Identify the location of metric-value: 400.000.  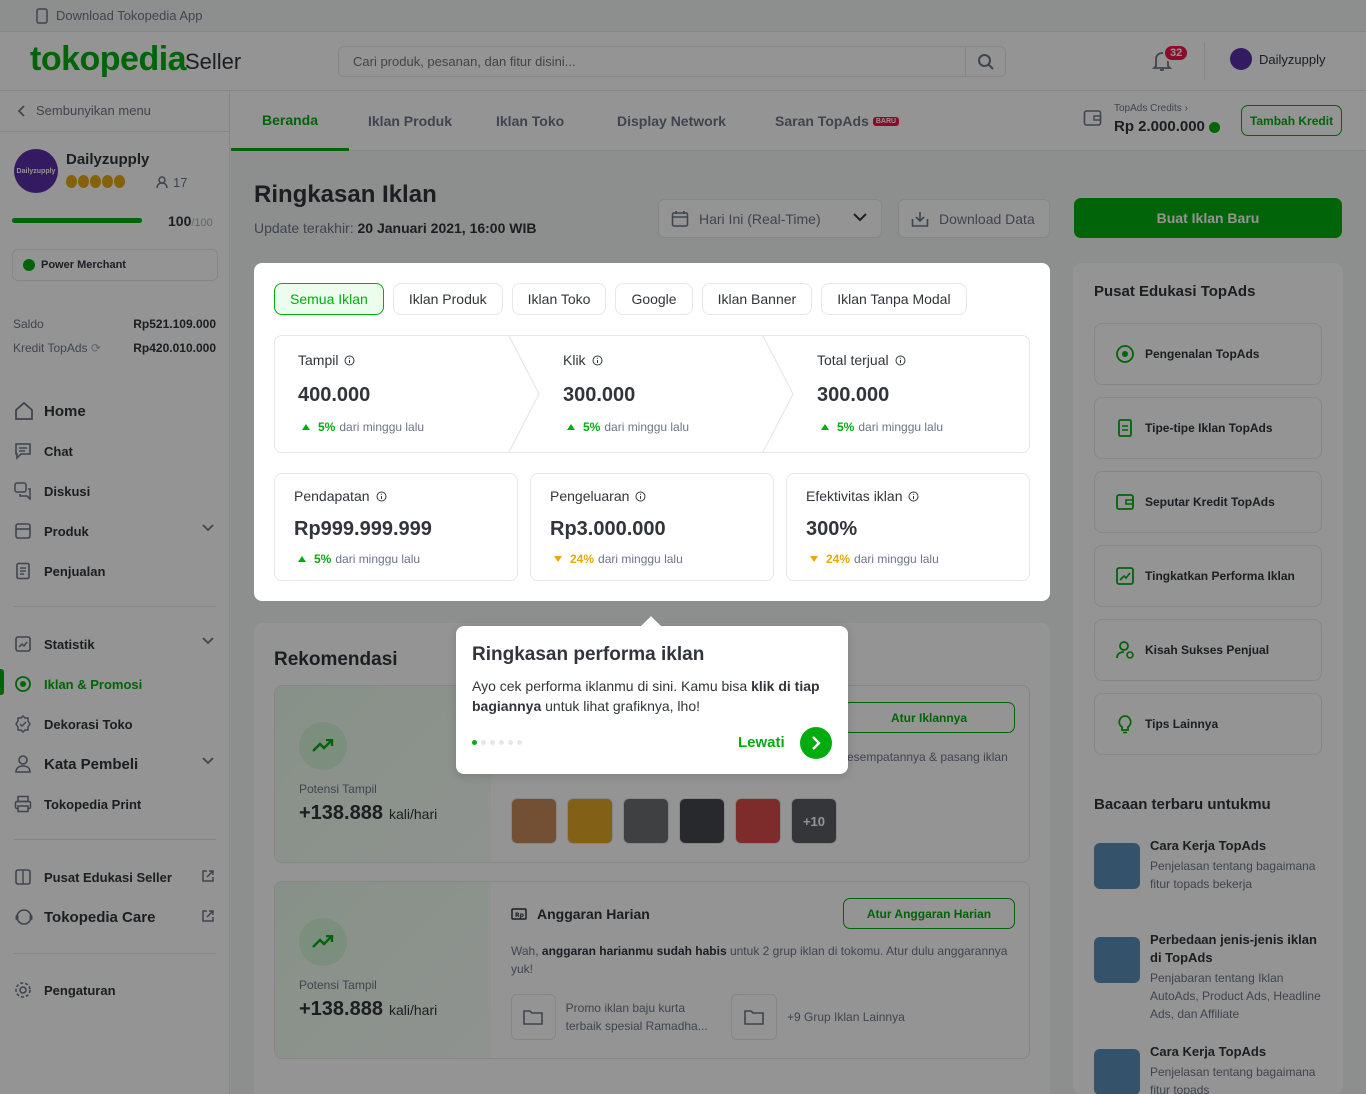
(334, 395).